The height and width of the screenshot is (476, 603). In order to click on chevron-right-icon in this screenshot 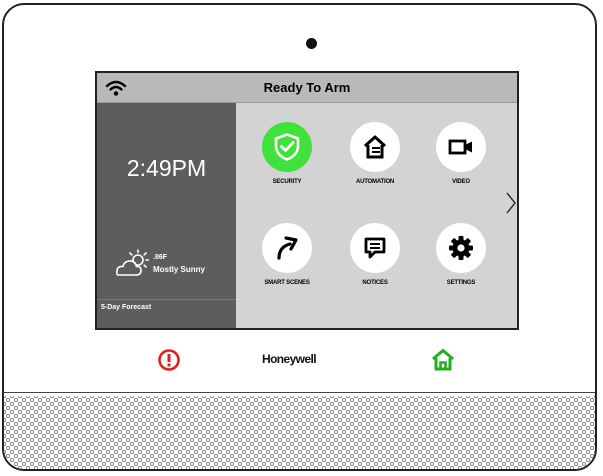, I will do `click(511, 203)`.